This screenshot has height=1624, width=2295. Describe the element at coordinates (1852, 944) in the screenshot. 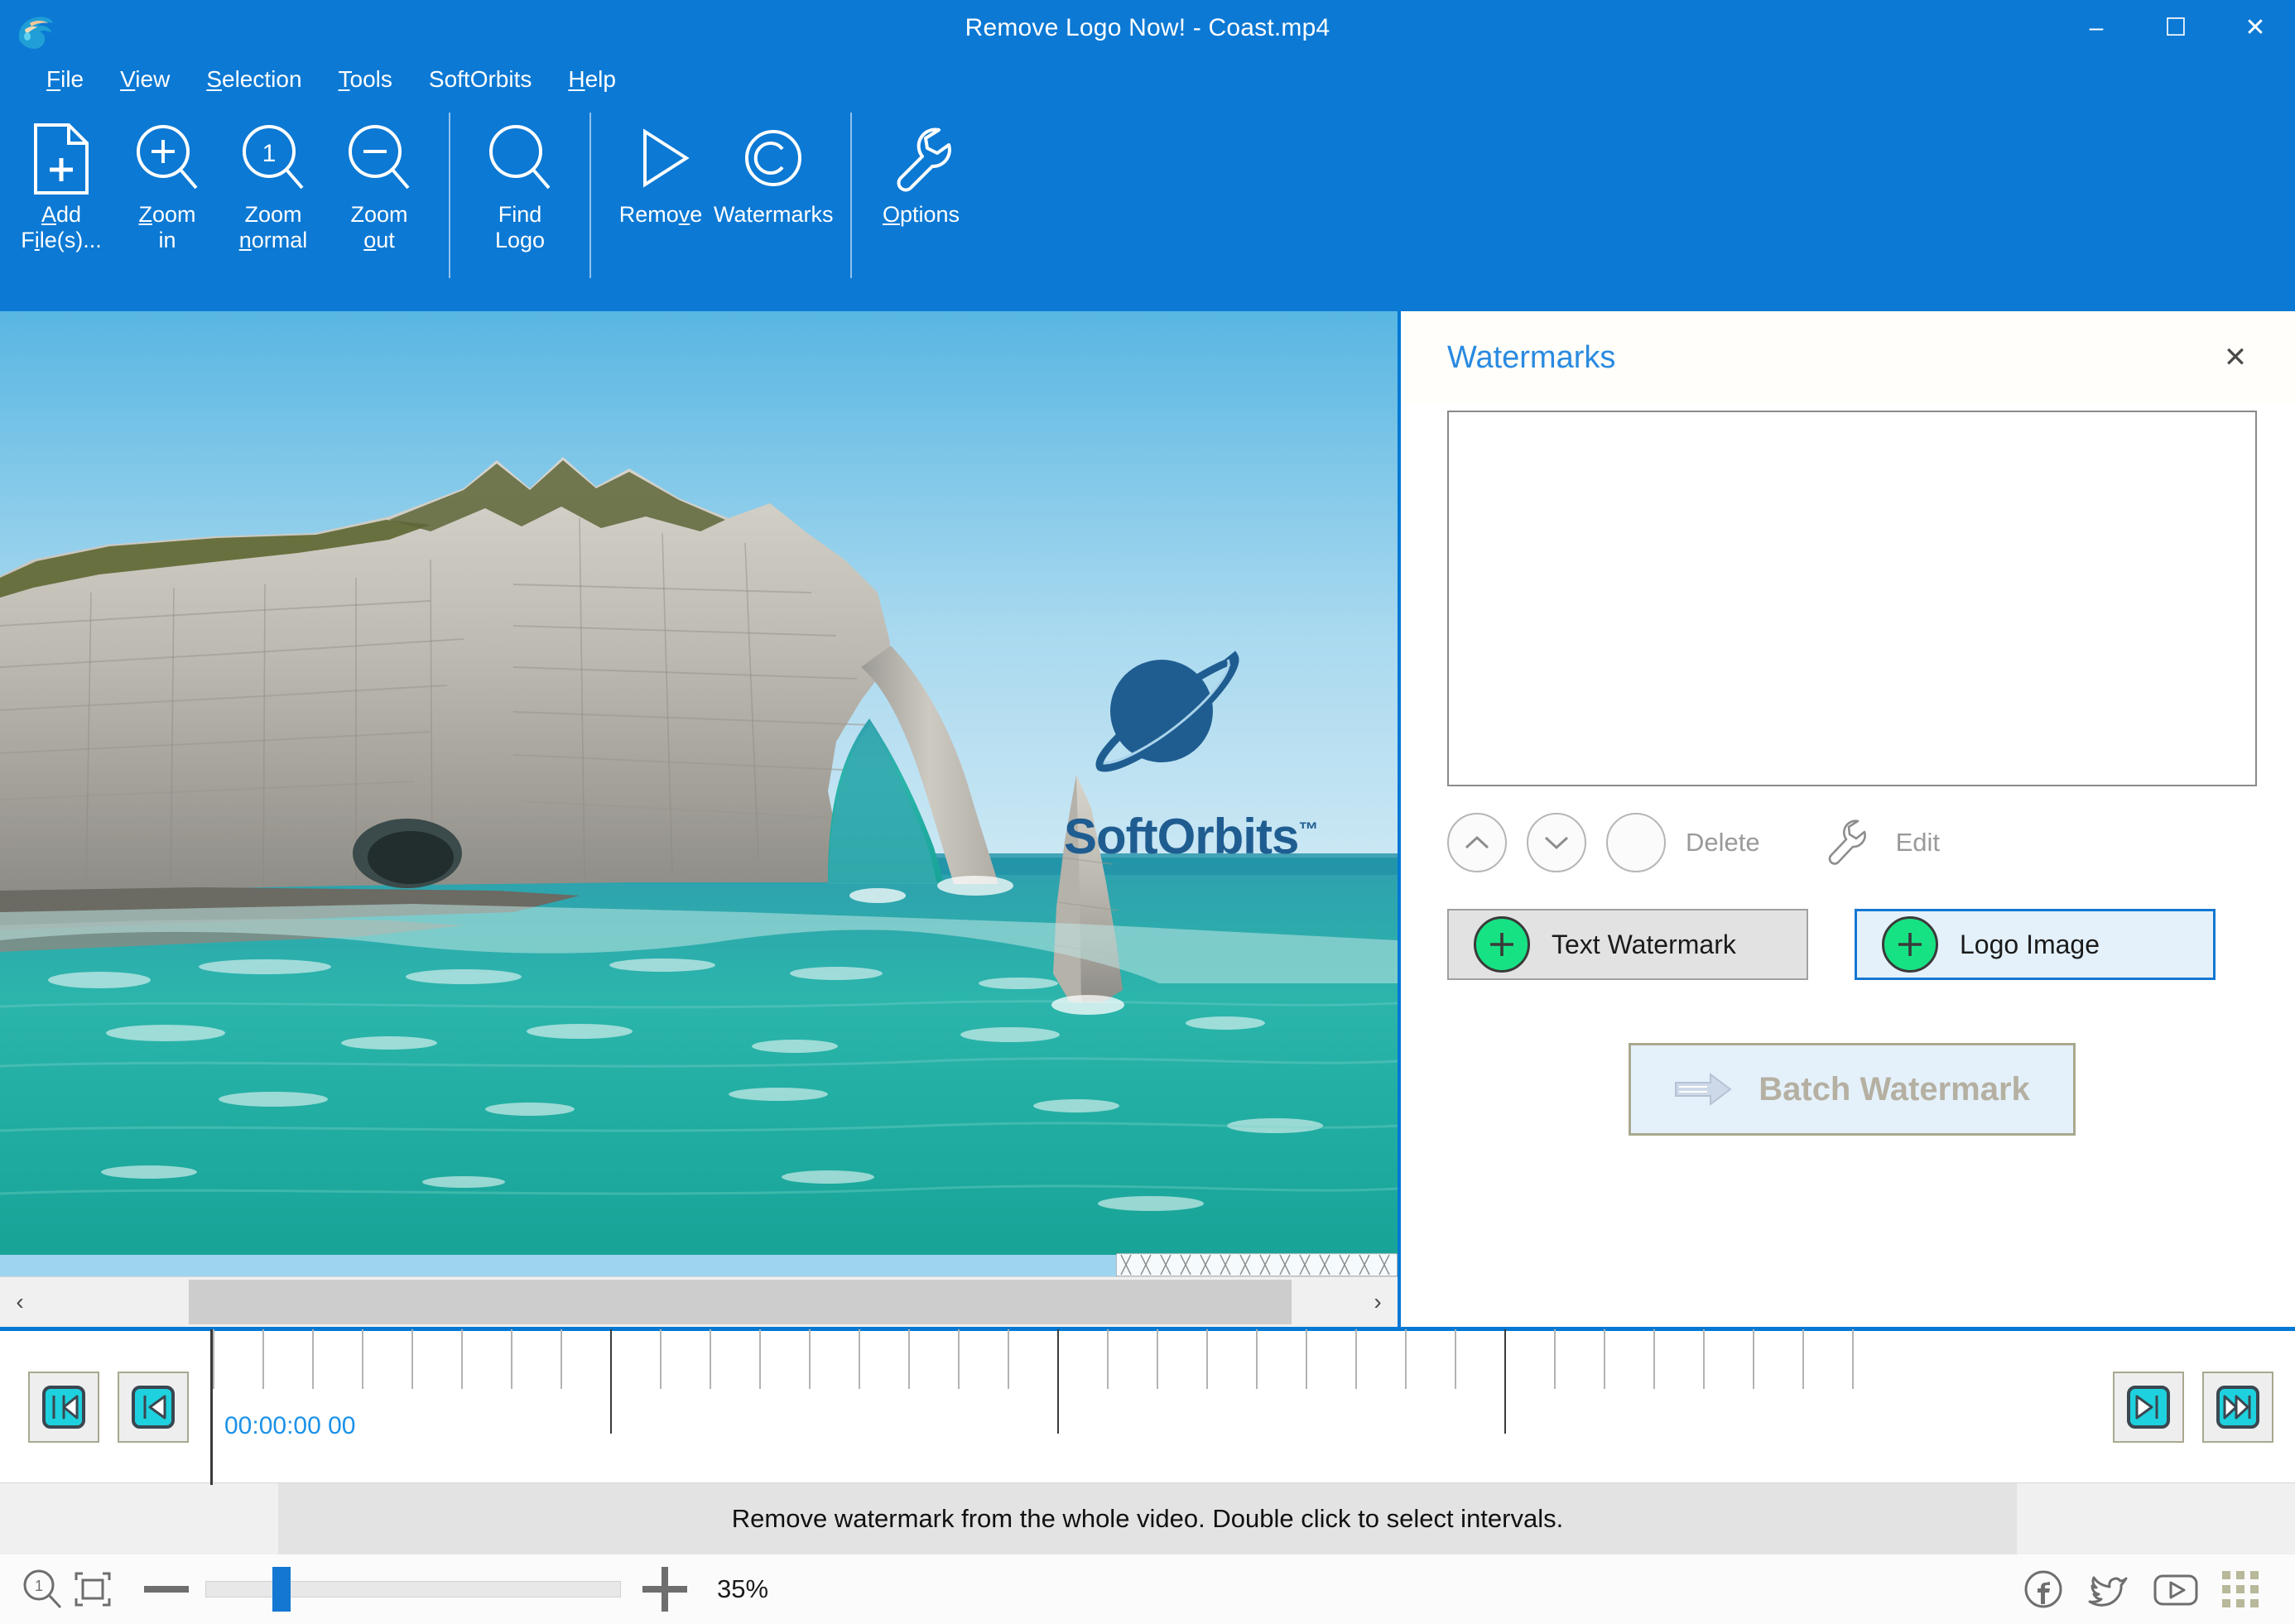

I see `add-watermark-row: Text Watermark Logo Image` at that location.